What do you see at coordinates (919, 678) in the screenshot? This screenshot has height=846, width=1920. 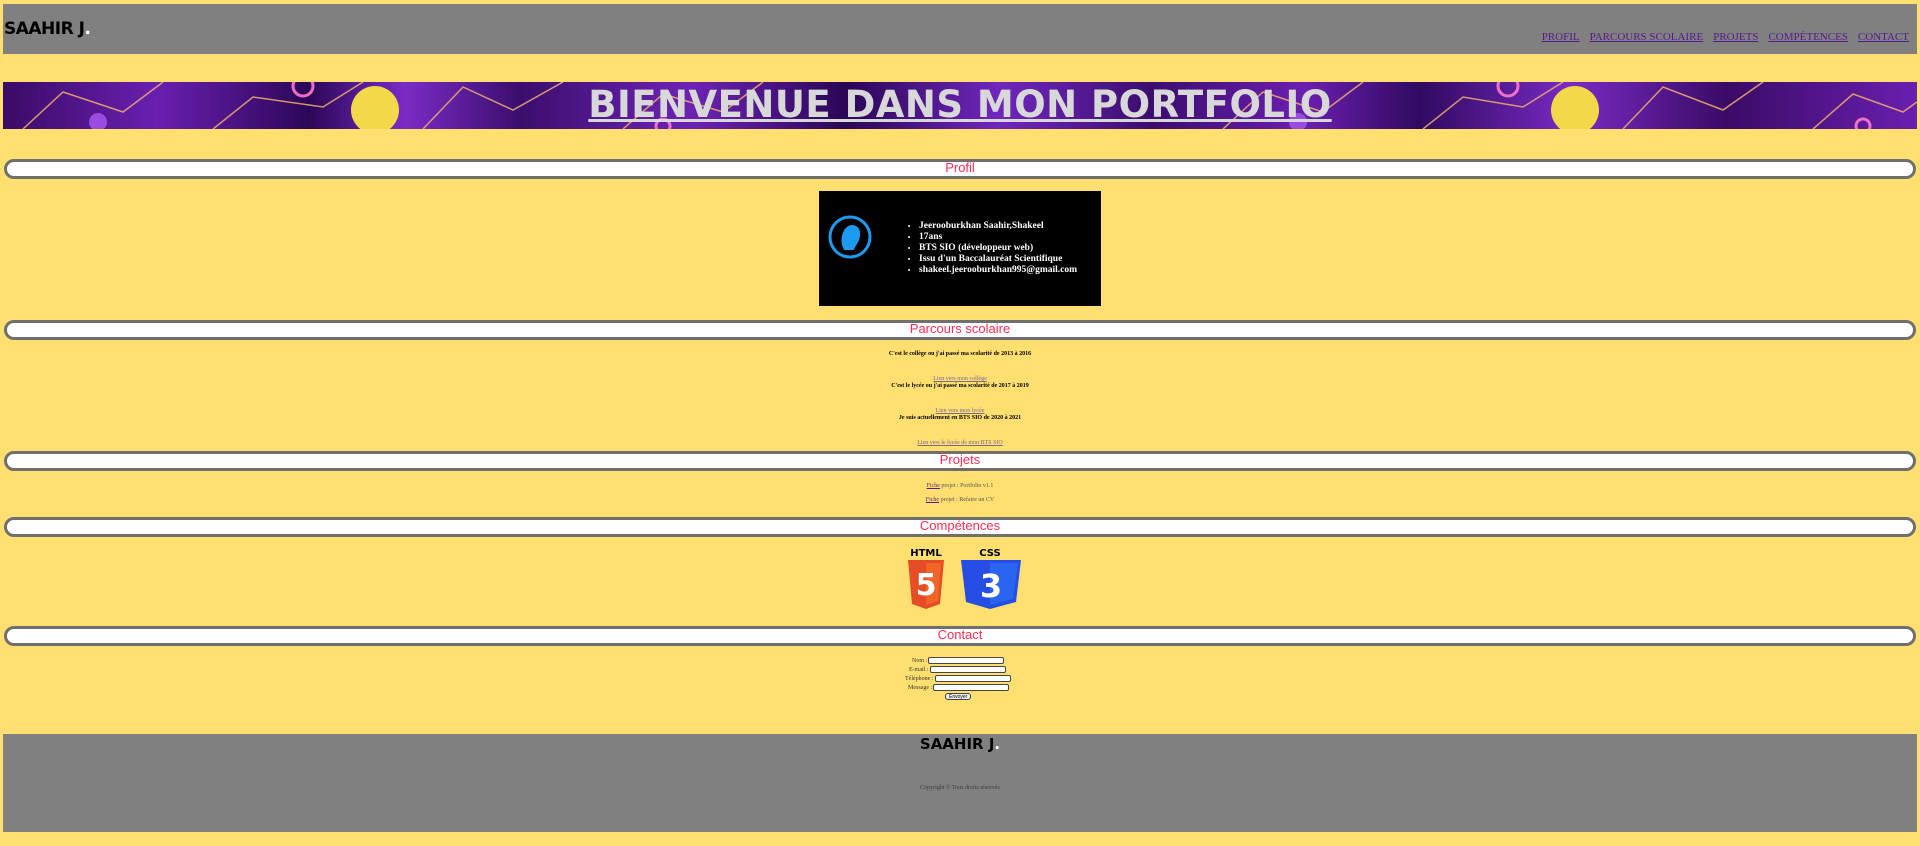 I see `phone-label: Téléphone :` at bounding box center [919, 678].